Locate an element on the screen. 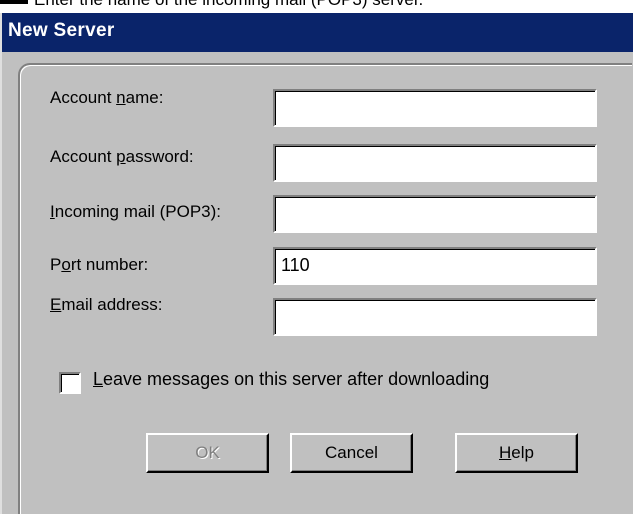 The image size is (633, 514). email-address-input is located at coordinates (435, 317).